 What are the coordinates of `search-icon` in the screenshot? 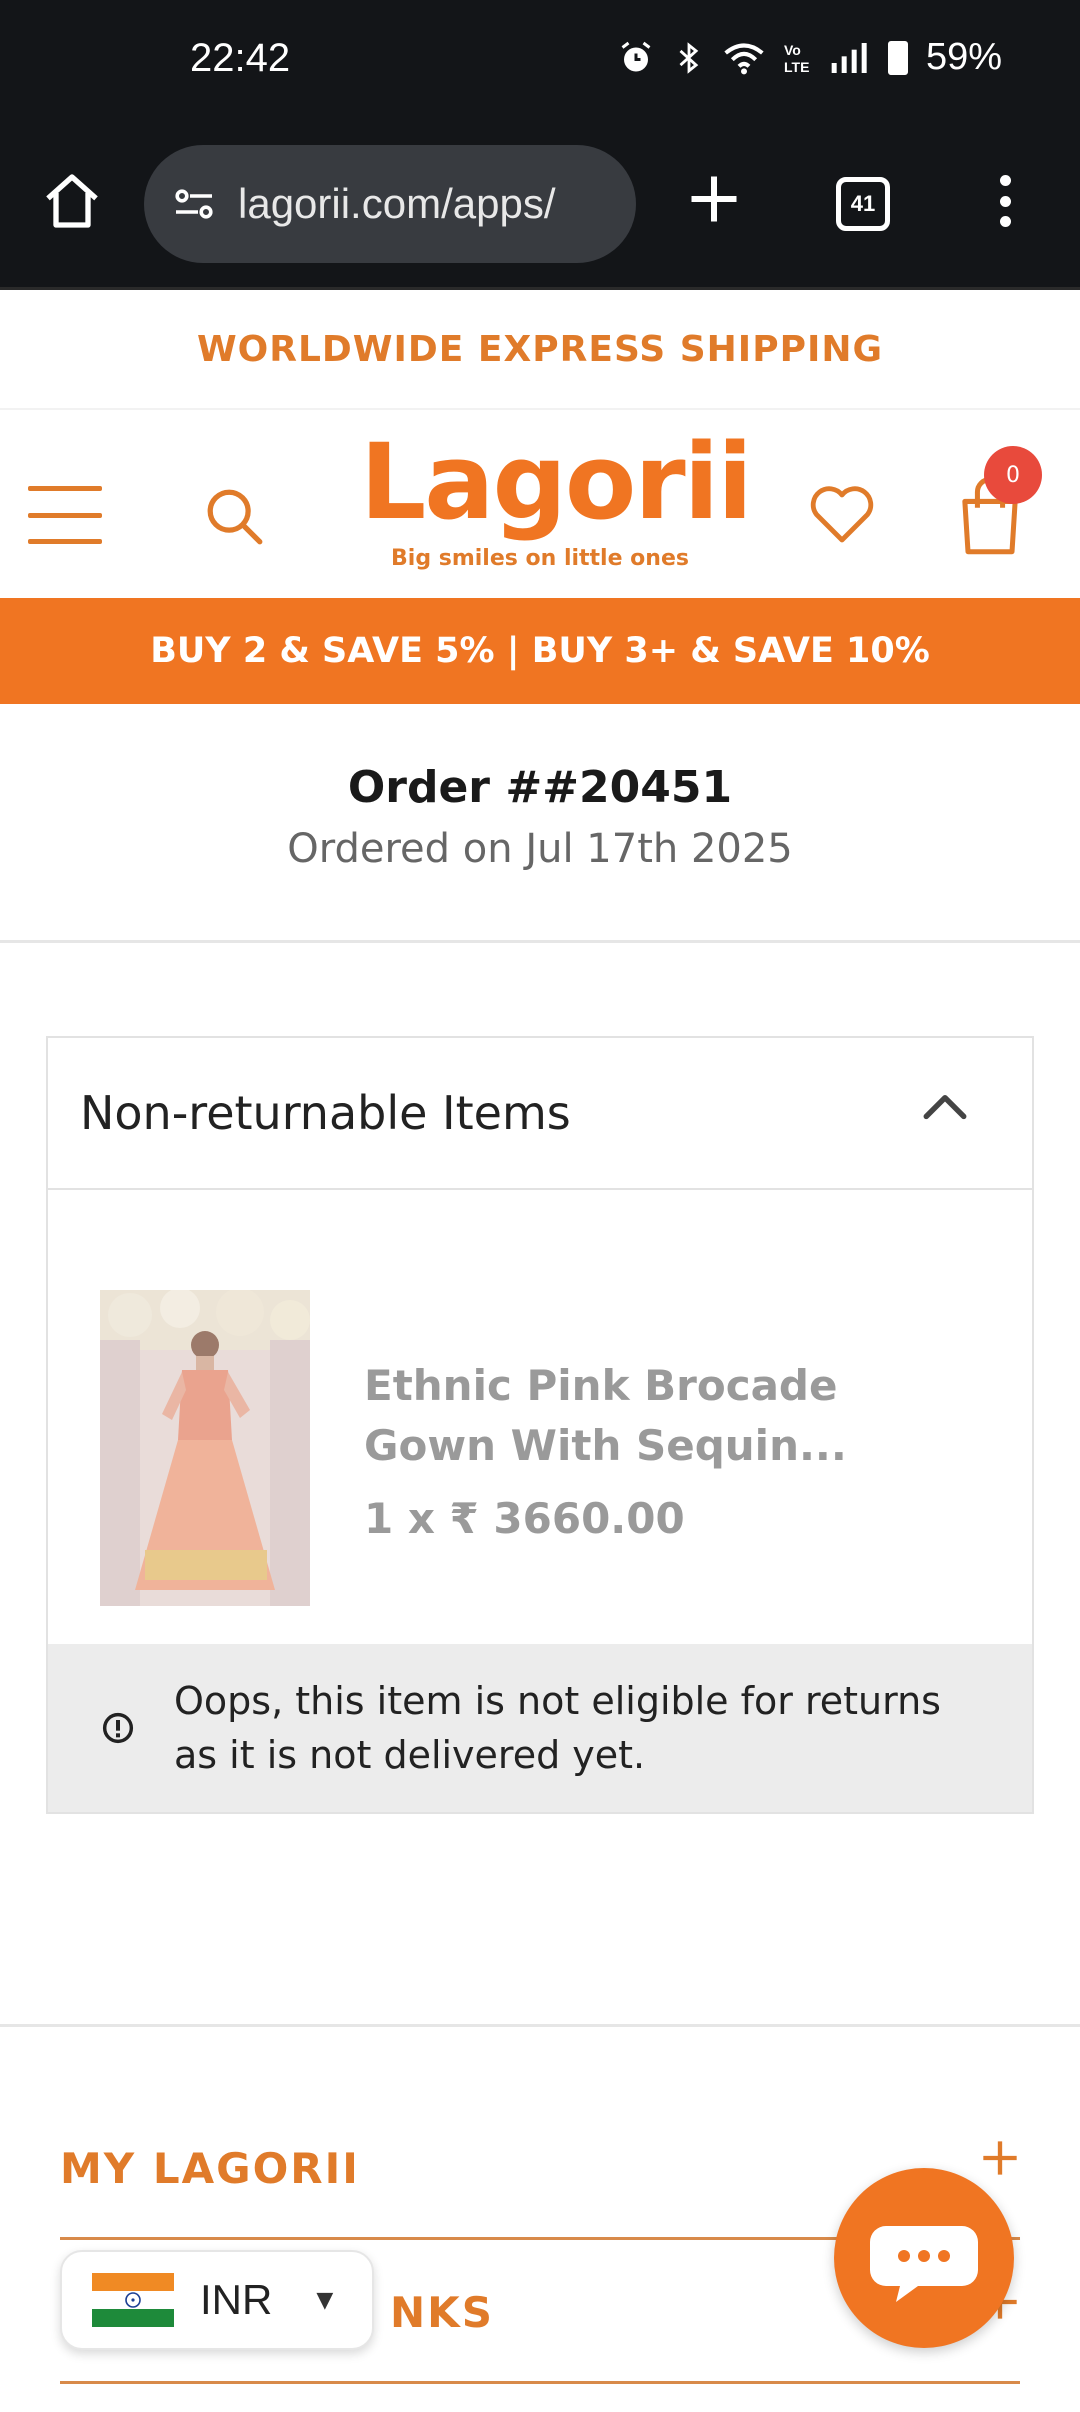 It's located at (235, 517).